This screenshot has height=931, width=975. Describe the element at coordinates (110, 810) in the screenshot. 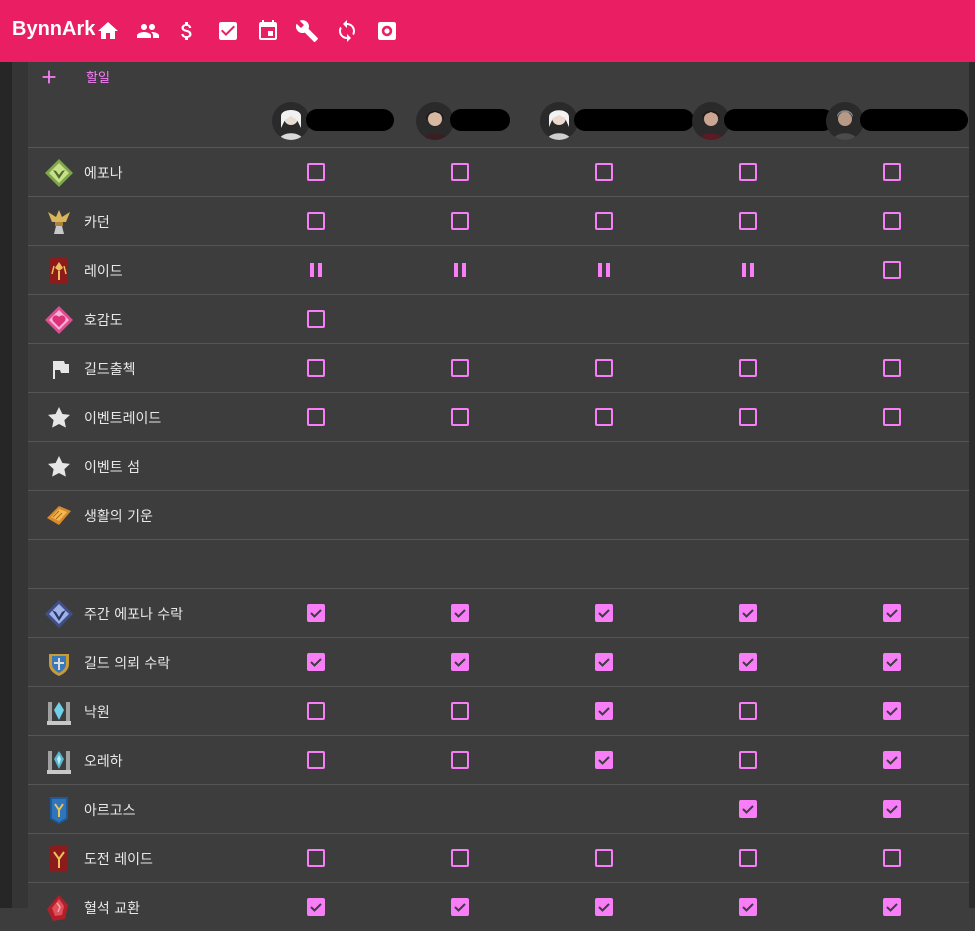

I see `todo-row-label: 아르고스` at that location.